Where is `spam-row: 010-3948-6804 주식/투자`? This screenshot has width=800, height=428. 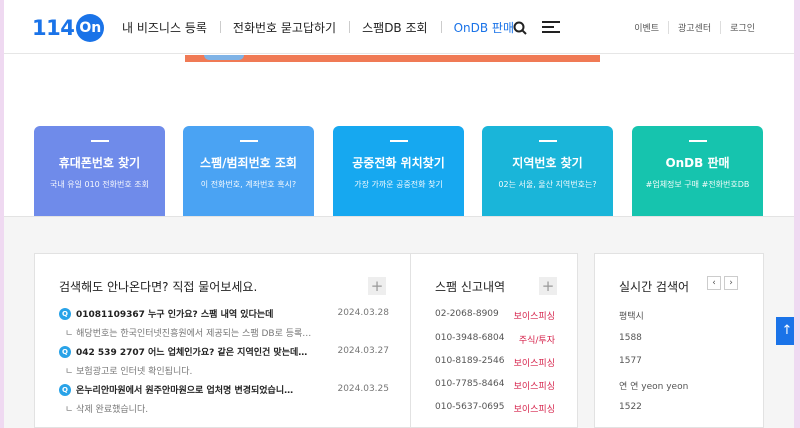 spam-row: 010-3948-6804 주식/투자 is located at coordinates (495, 339).